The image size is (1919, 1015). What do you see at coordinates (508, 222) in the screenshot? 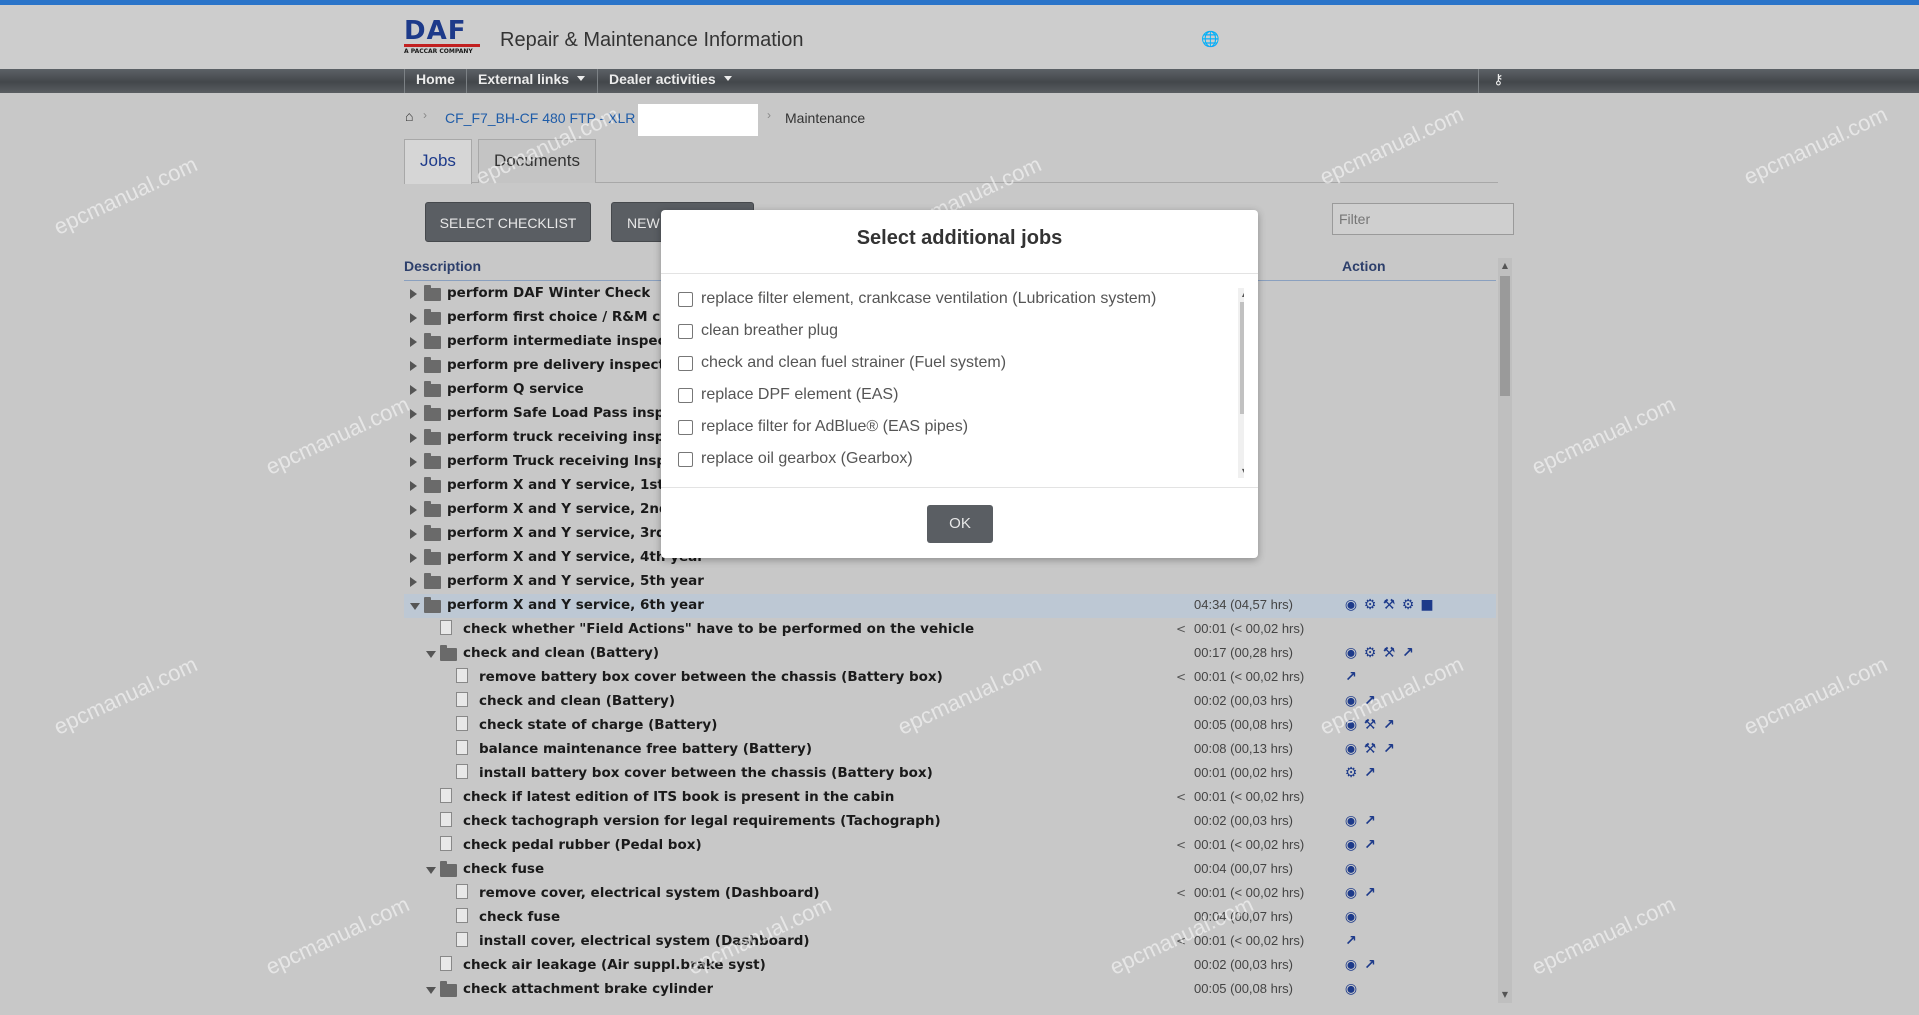
I see `select-checklist-button: SELECT CHECKLIST` at bounding box center [508, 222].